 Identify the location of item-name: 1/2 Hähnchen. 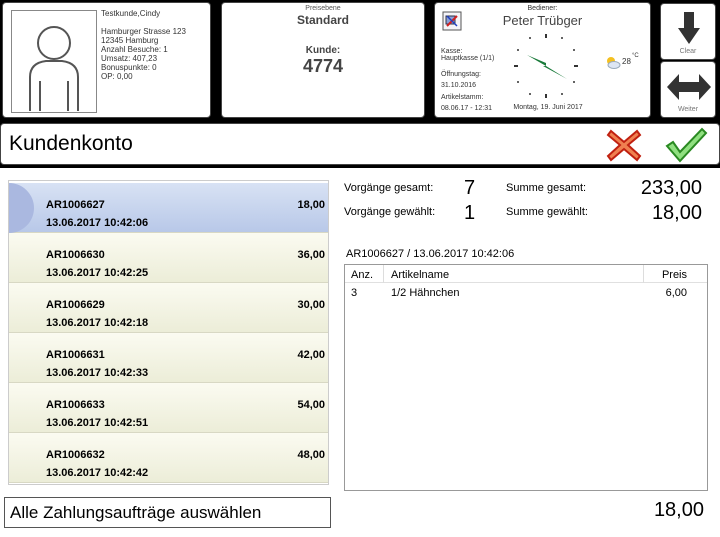
(425, 293).